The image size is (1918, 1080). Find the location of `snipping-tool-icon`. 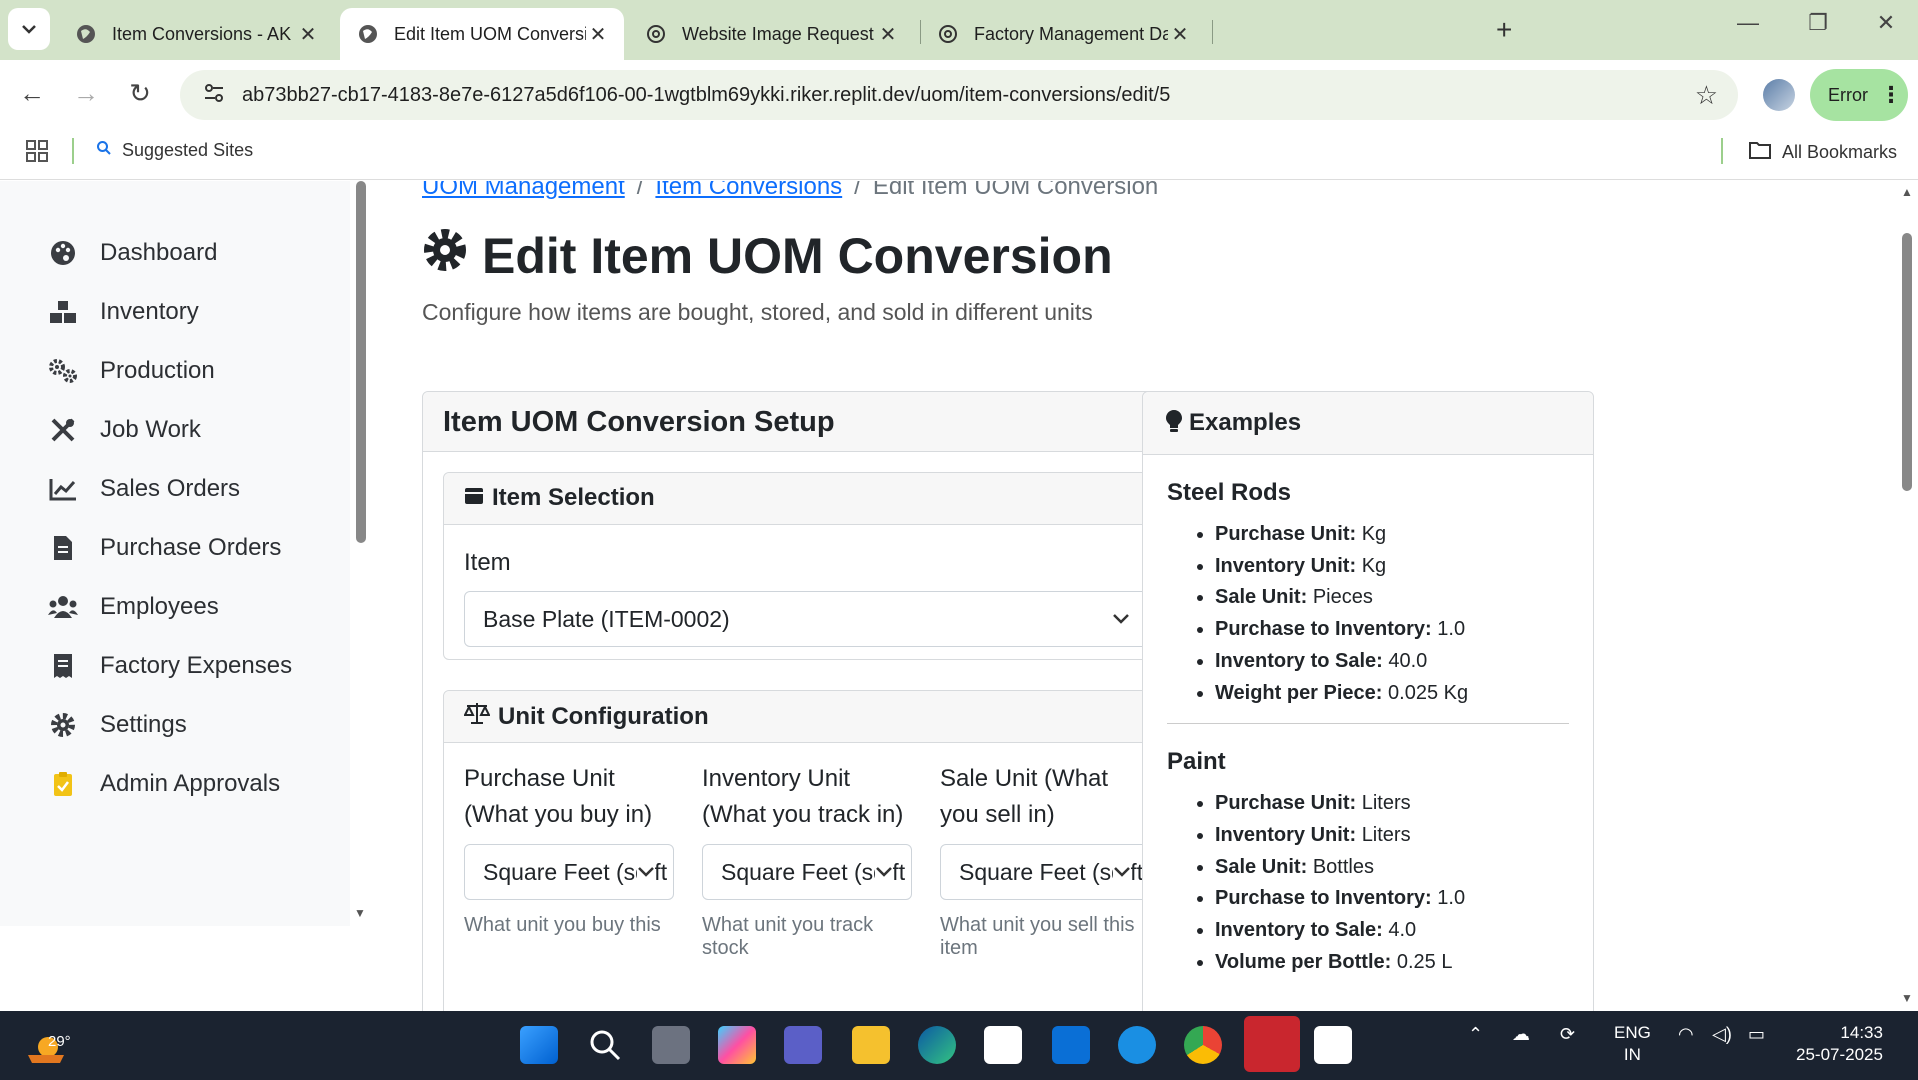

snipping-tool-icon is located at coordinates (1333, 1045).